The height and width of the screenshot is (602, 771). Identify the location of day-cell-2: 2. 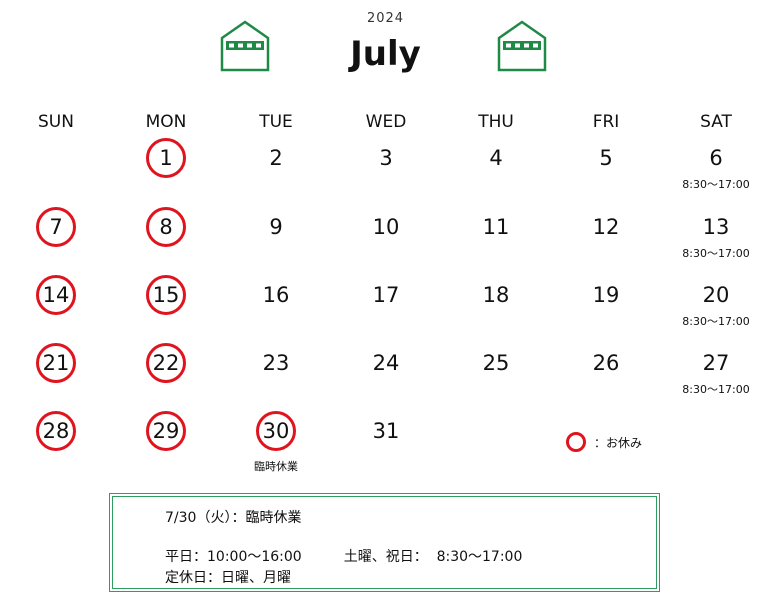
(276, 158).